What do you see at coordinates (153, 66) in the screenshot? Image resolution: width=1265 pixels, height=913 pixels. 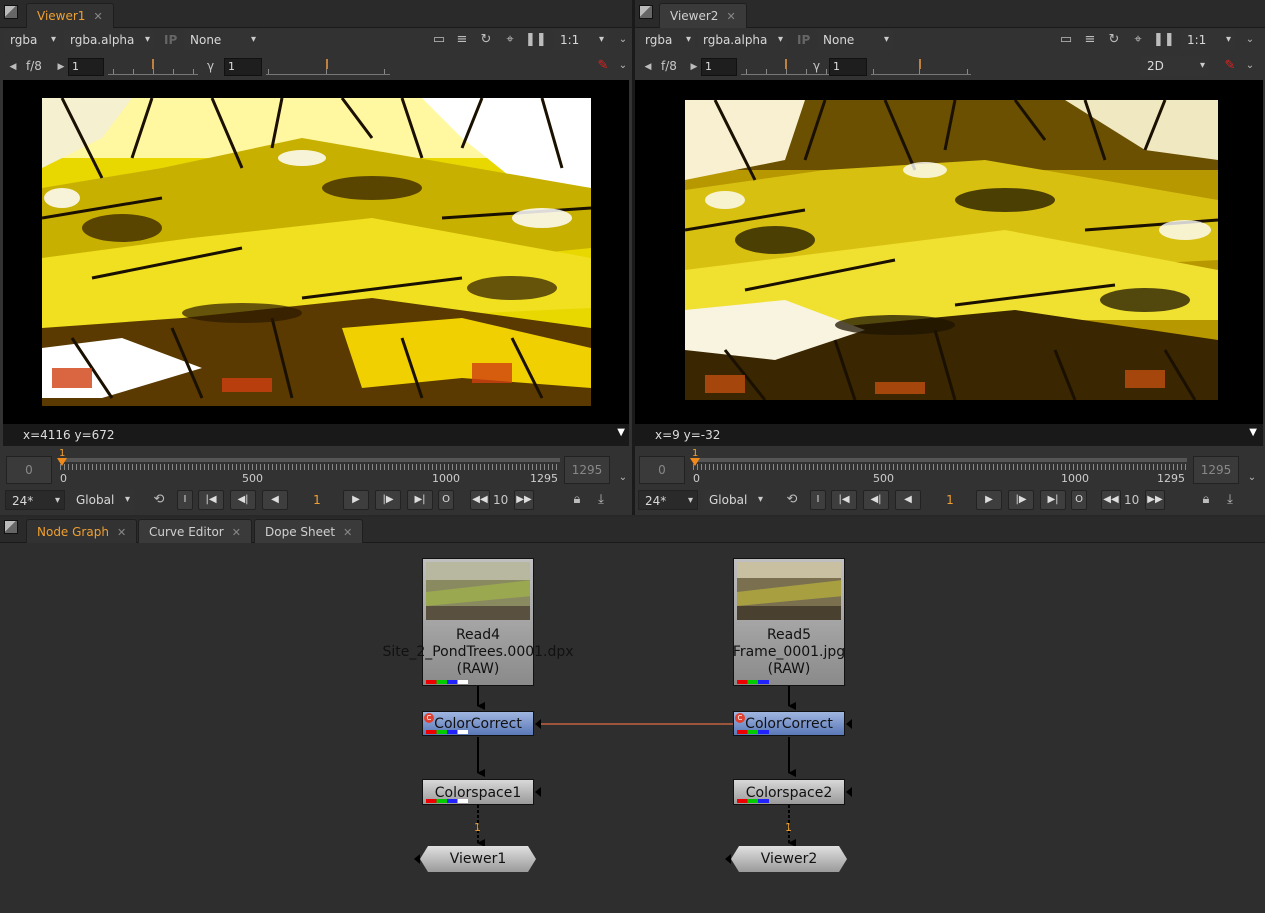 I see `gain-slider` at bounding box center [153, 66].